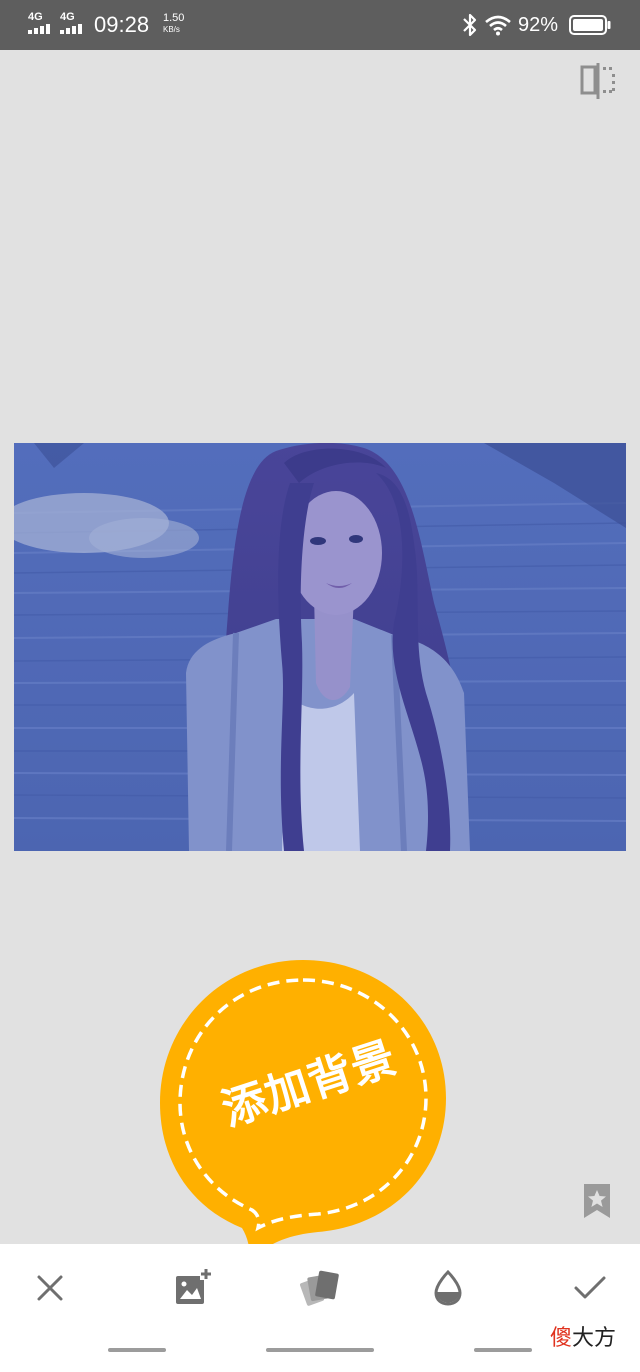 Image resolution: width=640 pixels, height=1372 pixels. Describe the element at coordinates (35, 17) in the screenshot. I see `signal-1-label: 4G` at that location.